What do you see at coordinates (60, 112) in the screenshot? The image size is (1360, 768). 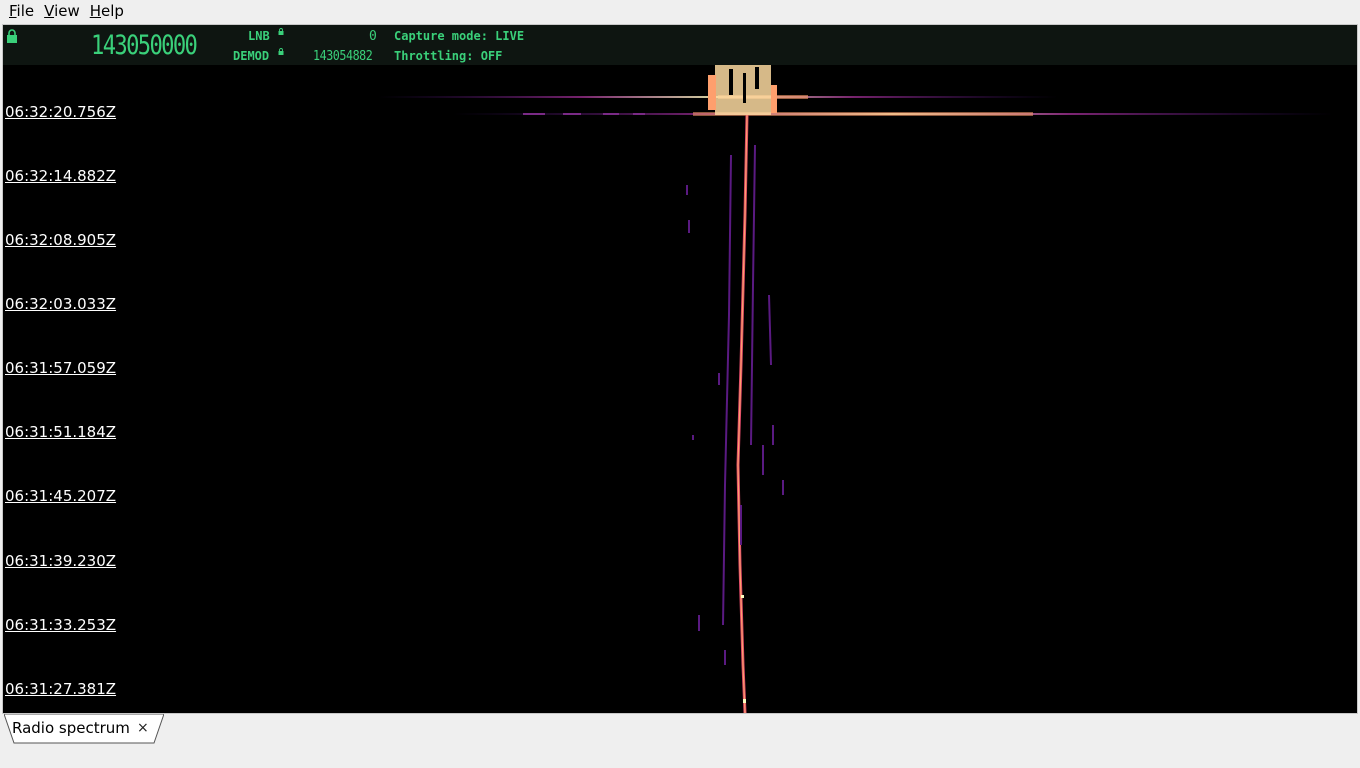 I see `timestamp-label: 06:32:20.756Z` at bounding box center [60, 112].